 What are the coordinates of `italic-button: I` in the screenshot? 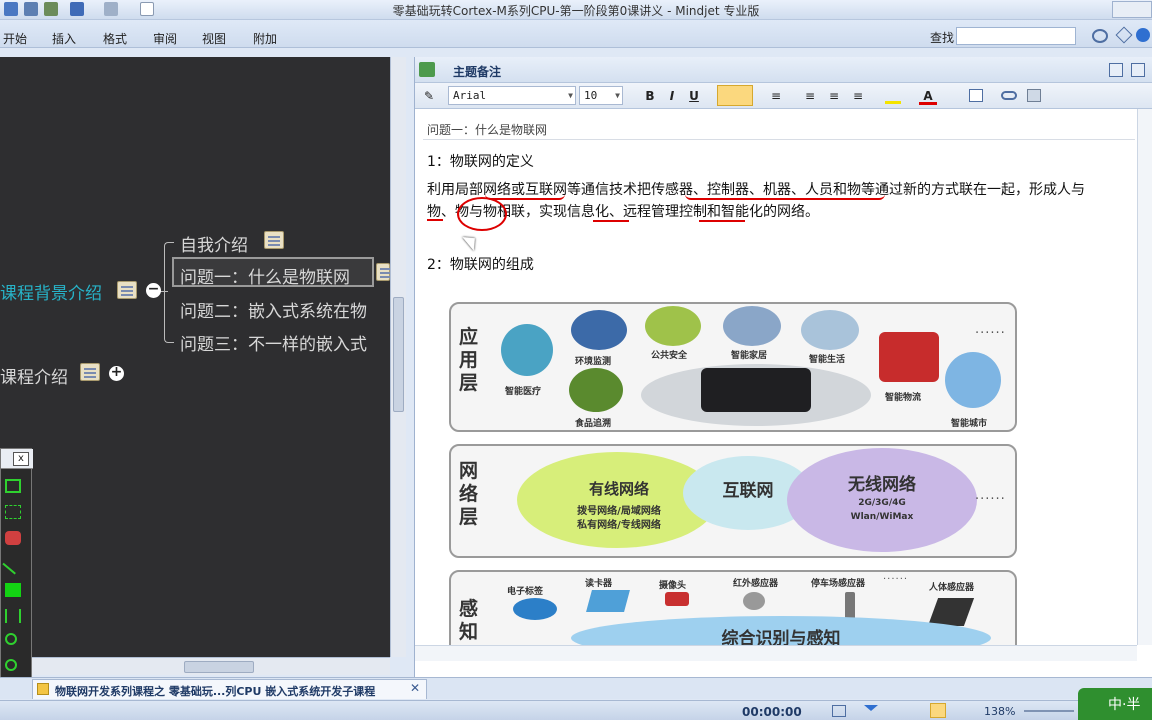 It's located at (672, 96).